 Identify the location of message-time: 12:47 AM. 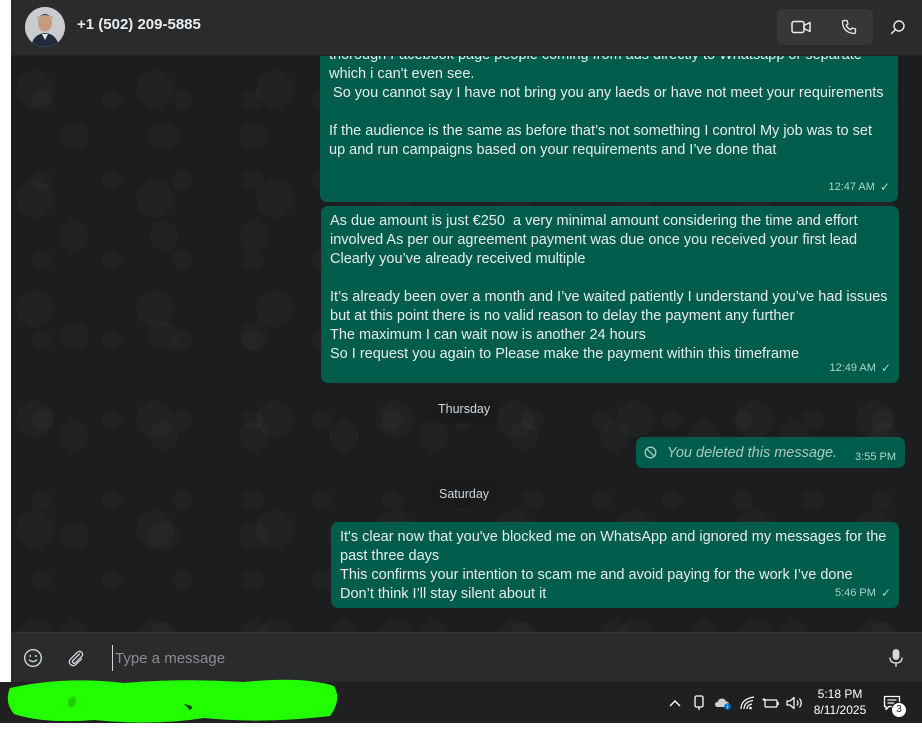
(851, 187).